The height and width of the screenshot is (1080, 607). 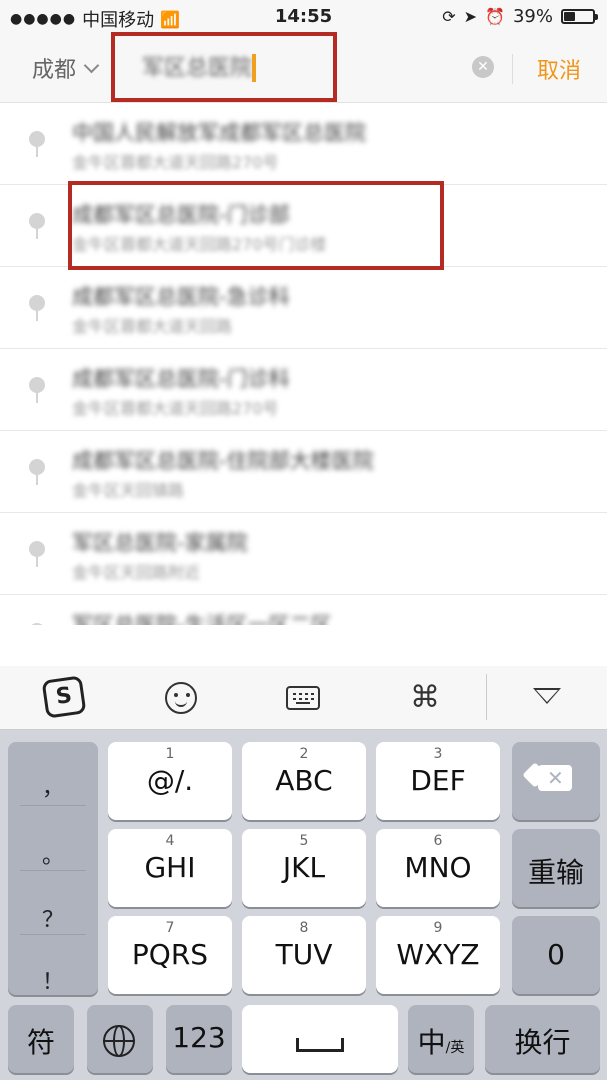 What do you see at coordinates (160, 543) in the screenshot?
I see `result-title: 军区总医院-家属院` at bounding box center [160, 543].